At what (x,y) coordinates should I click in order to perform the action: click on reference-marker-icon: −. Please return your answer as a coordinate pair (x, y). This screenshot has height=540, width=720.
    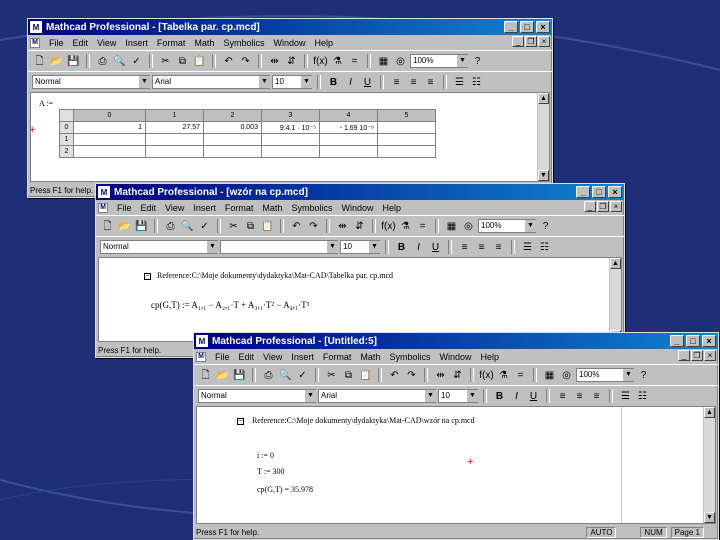
    Looking at the image, I should click on (240, 421).